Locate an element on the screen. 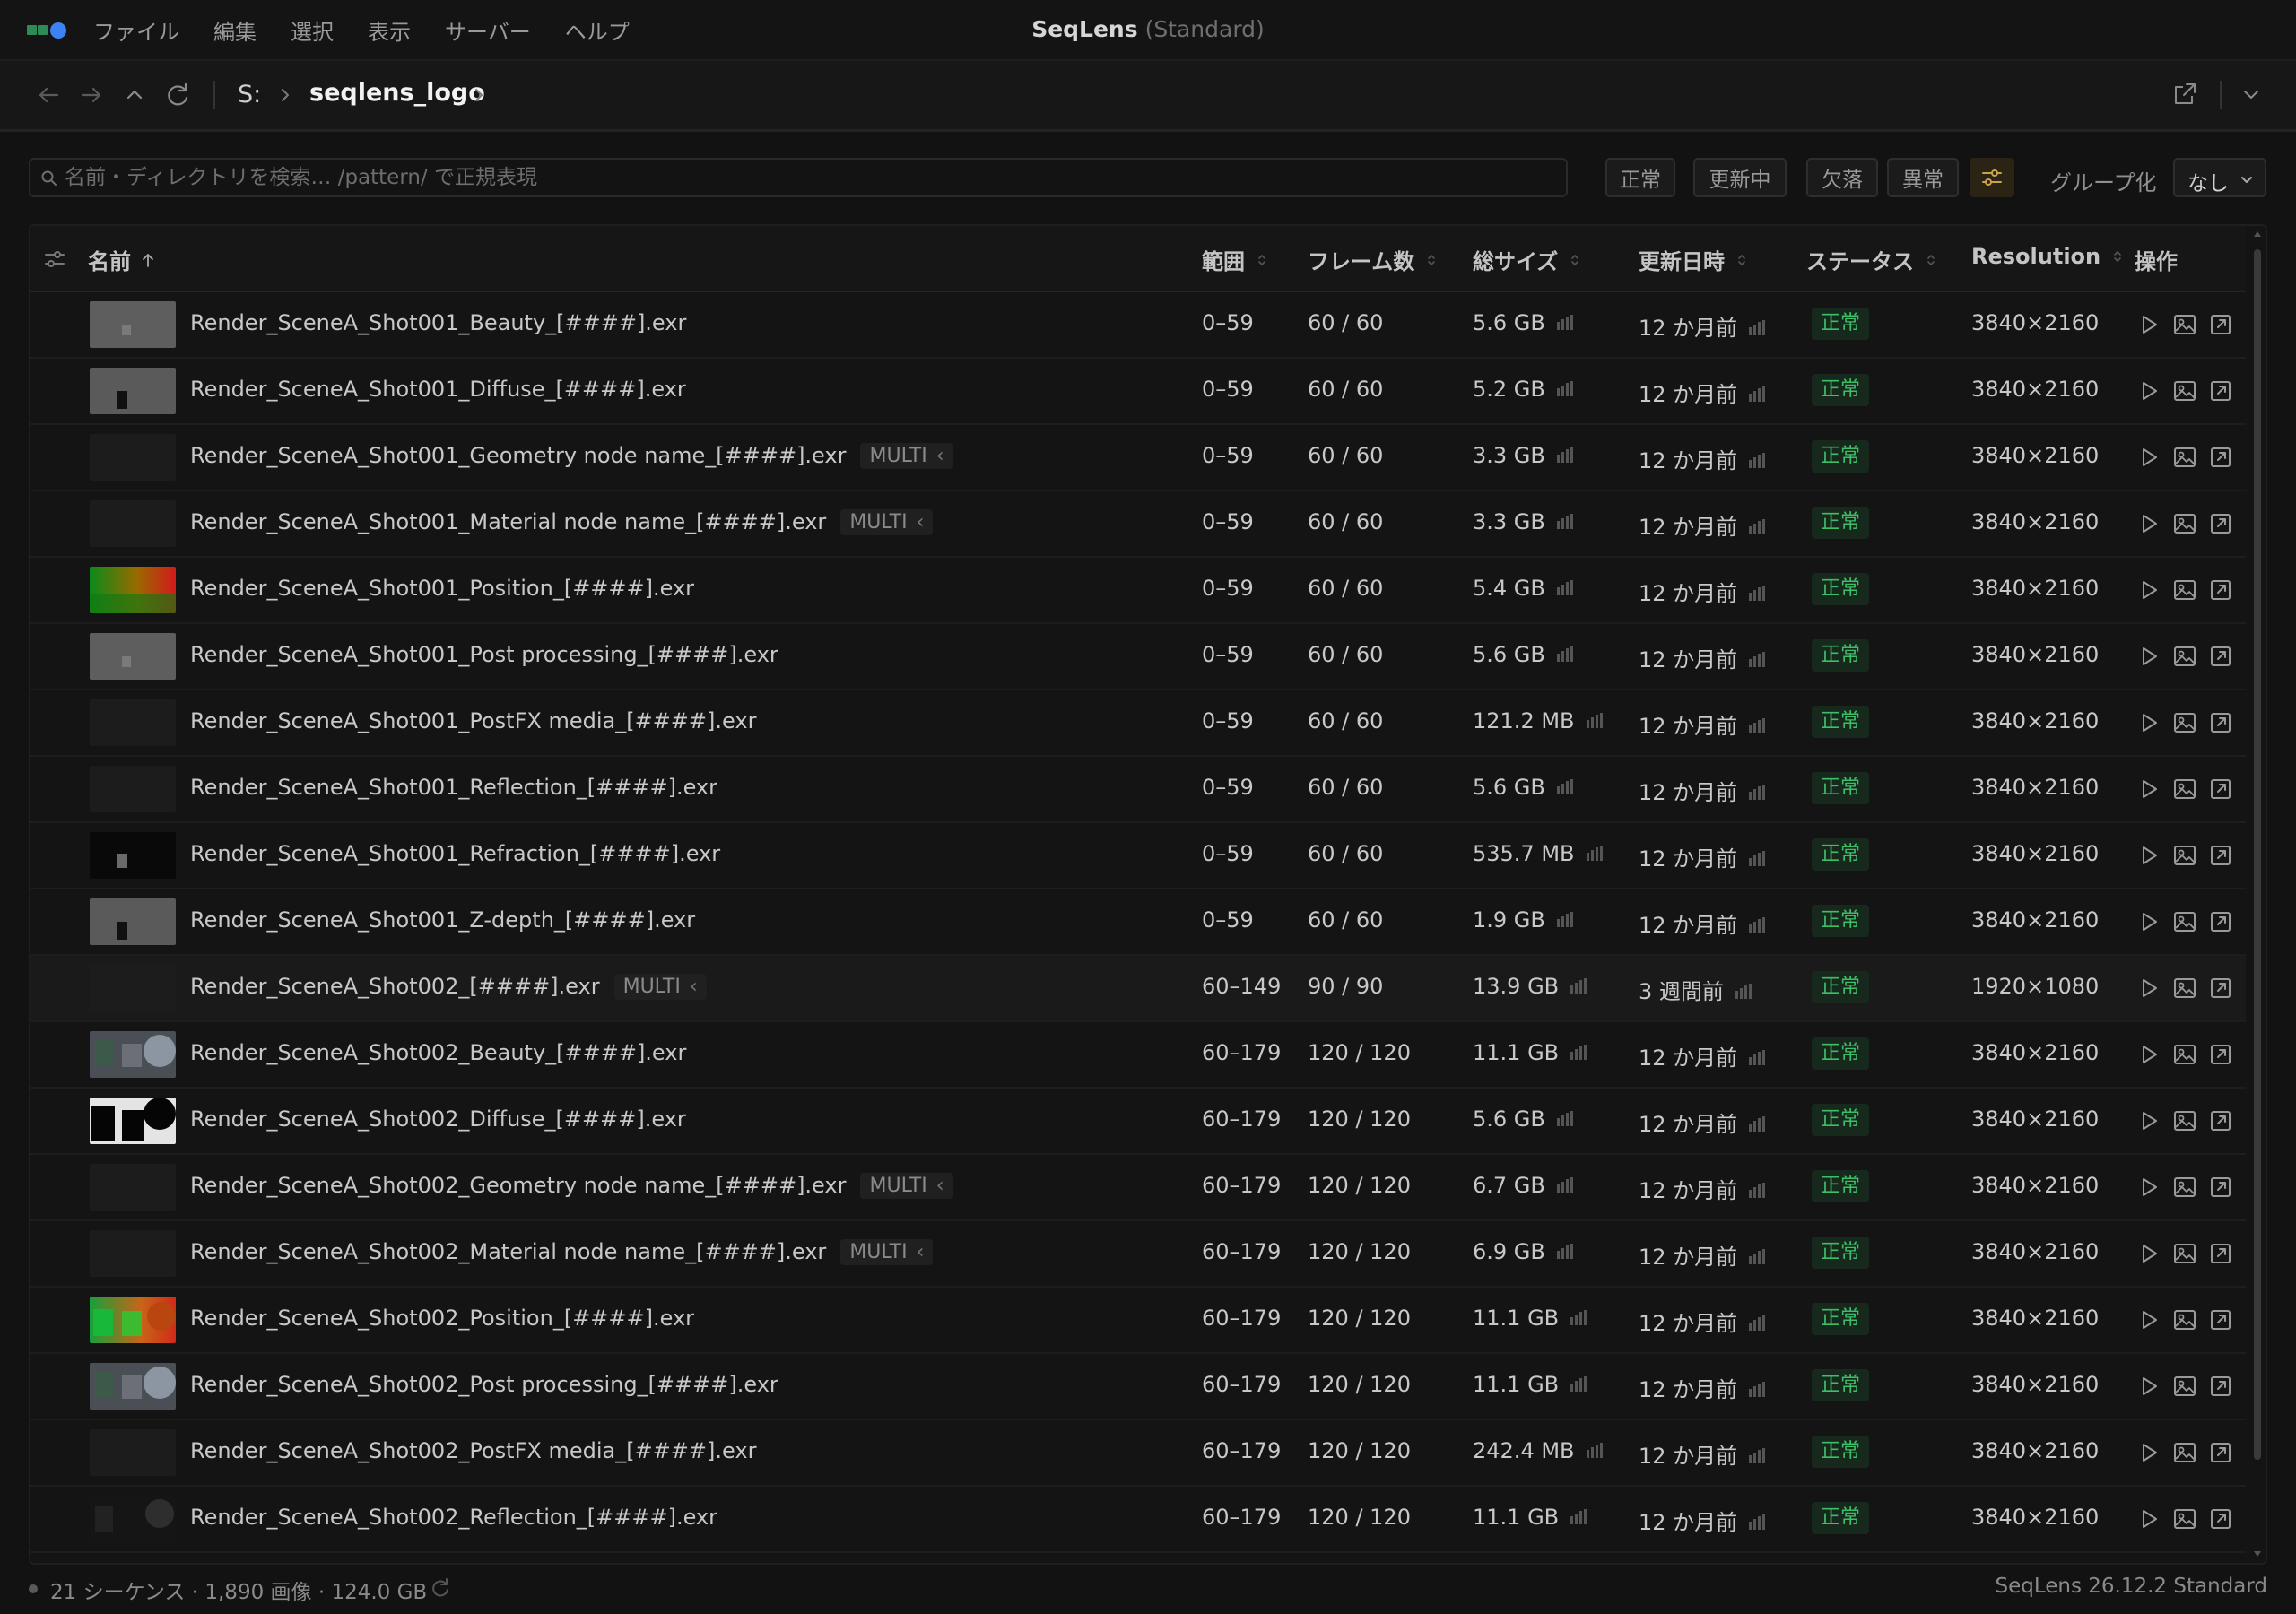 This screenshot has height=1614, width=2296. group-by-select: なし is located at coordinates (2219, 177).